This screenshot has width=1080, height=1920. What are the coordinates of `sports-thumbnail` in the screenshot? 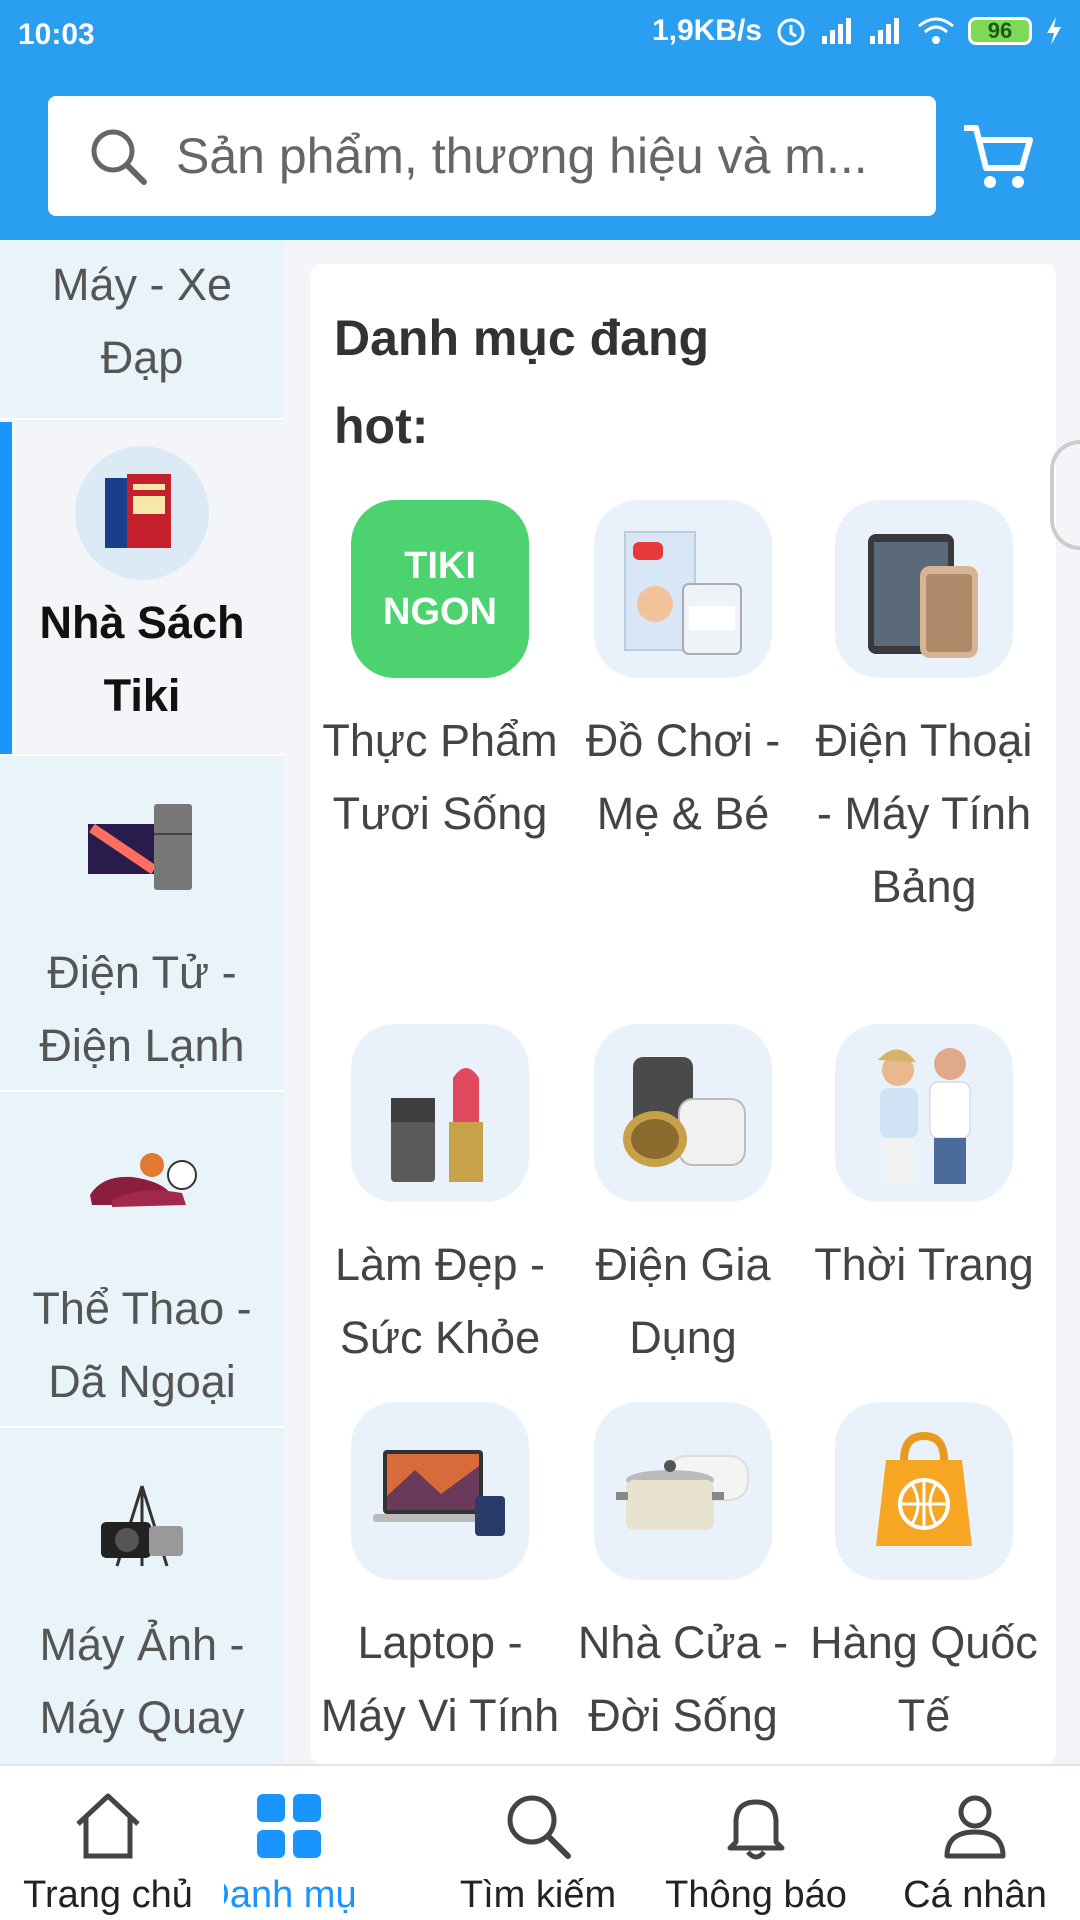 It's located at (142, 1185).